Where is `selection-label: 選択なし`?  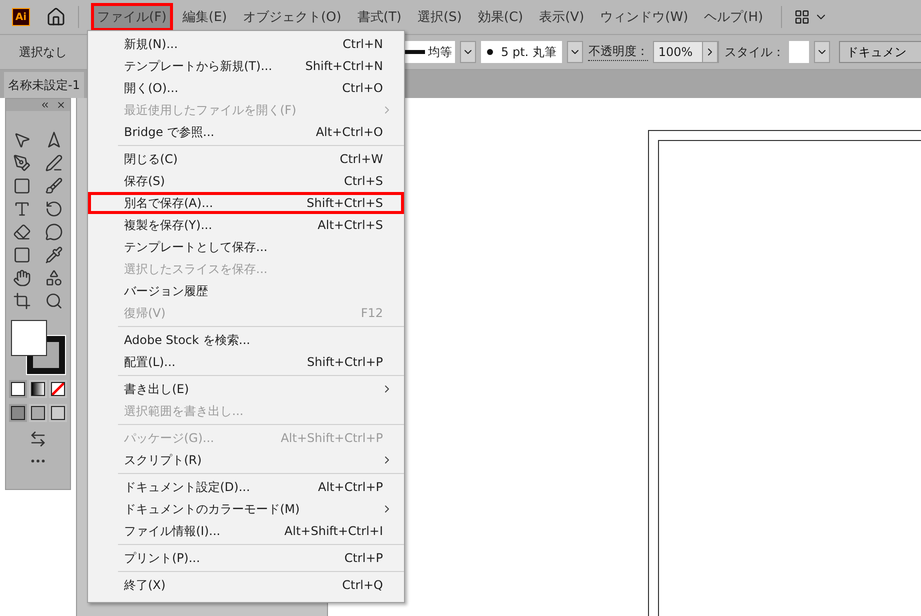
selection-label: 選択なし is located at coordinates (43, 52).